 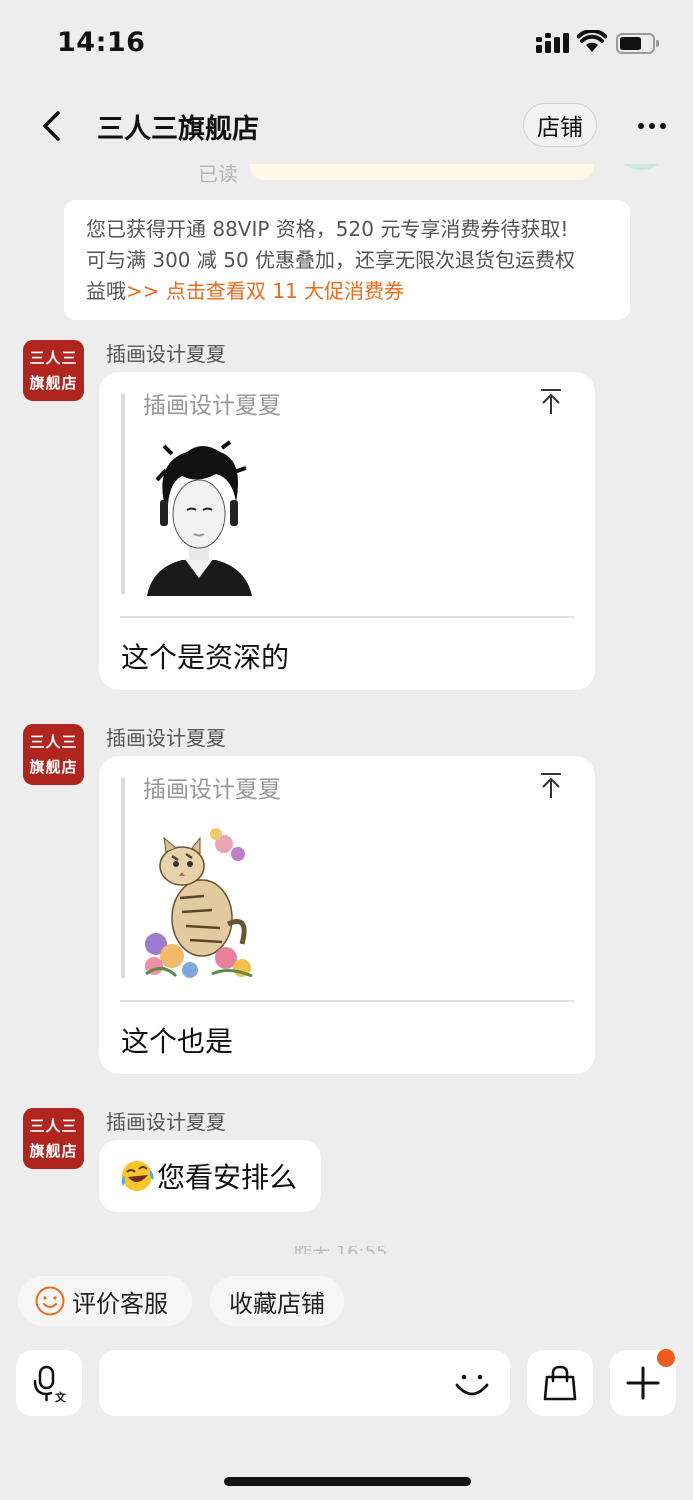 What do you see at coordinates (137, 1176) in the screenshot?
I see `laughing-tears-emoji-icon` at bounding box center [137, 1176].